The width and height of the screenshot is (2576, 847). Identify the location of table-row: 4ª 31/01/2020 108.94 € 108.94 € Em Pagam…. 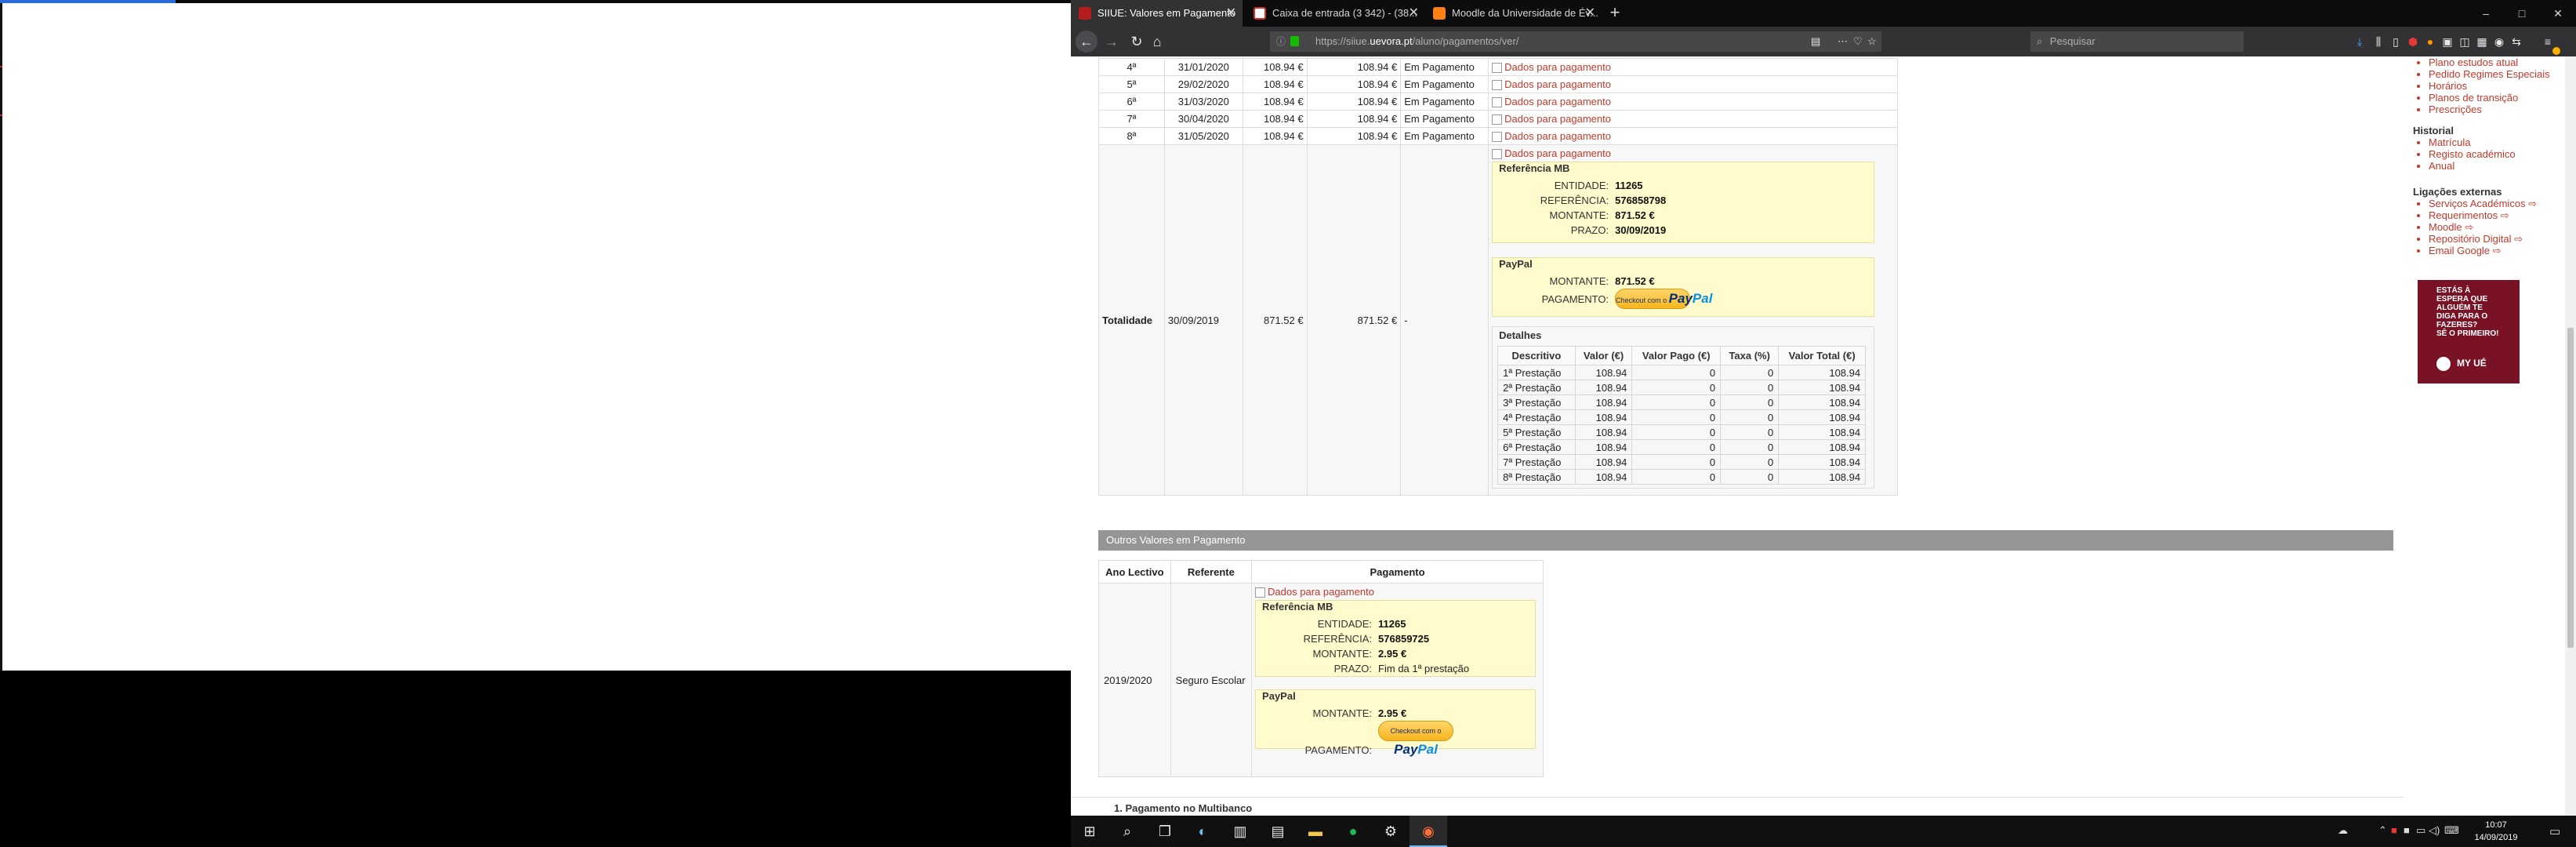
(1498, 67).